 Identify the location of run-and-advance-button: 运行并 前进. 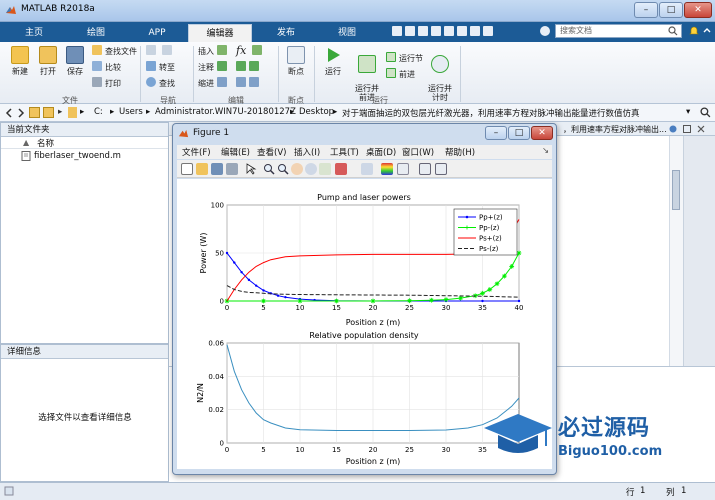
(367, 74).